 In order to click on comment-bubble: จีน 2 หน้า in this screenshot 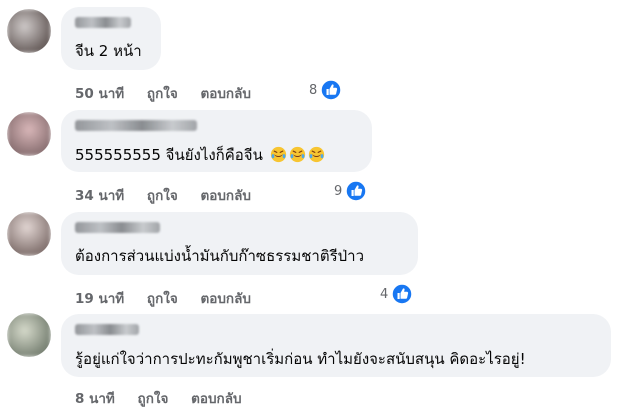, I will do `click(111, 38)`.